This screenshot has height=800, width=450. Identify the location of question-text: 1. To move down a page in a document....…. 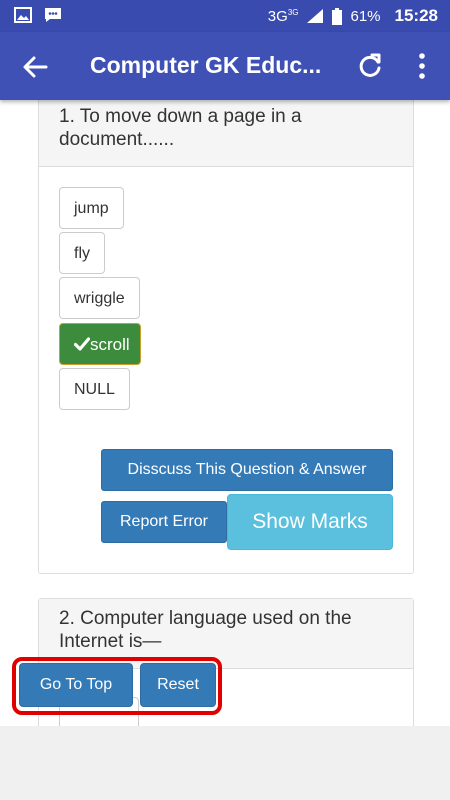
(226, 133).